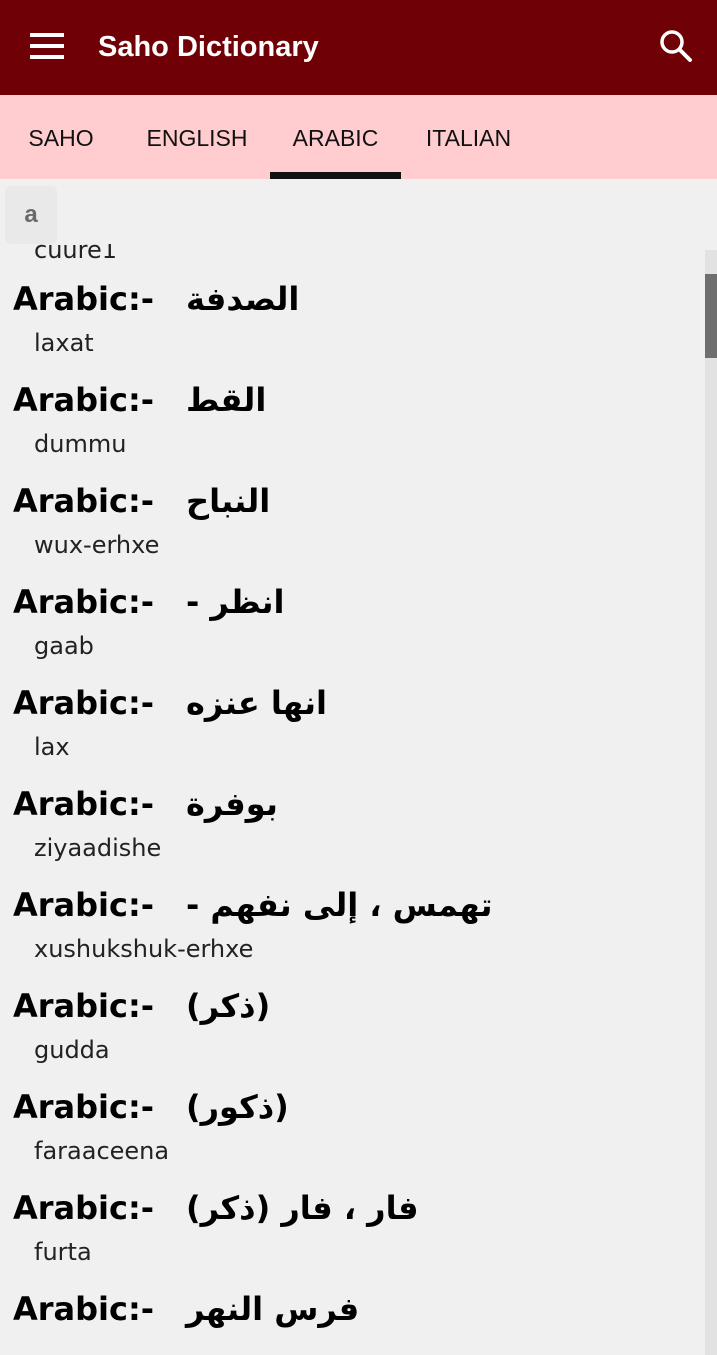 The image size is (717, 1355). I want to click on tab-arabic: ARABIC, so click(335, 137).